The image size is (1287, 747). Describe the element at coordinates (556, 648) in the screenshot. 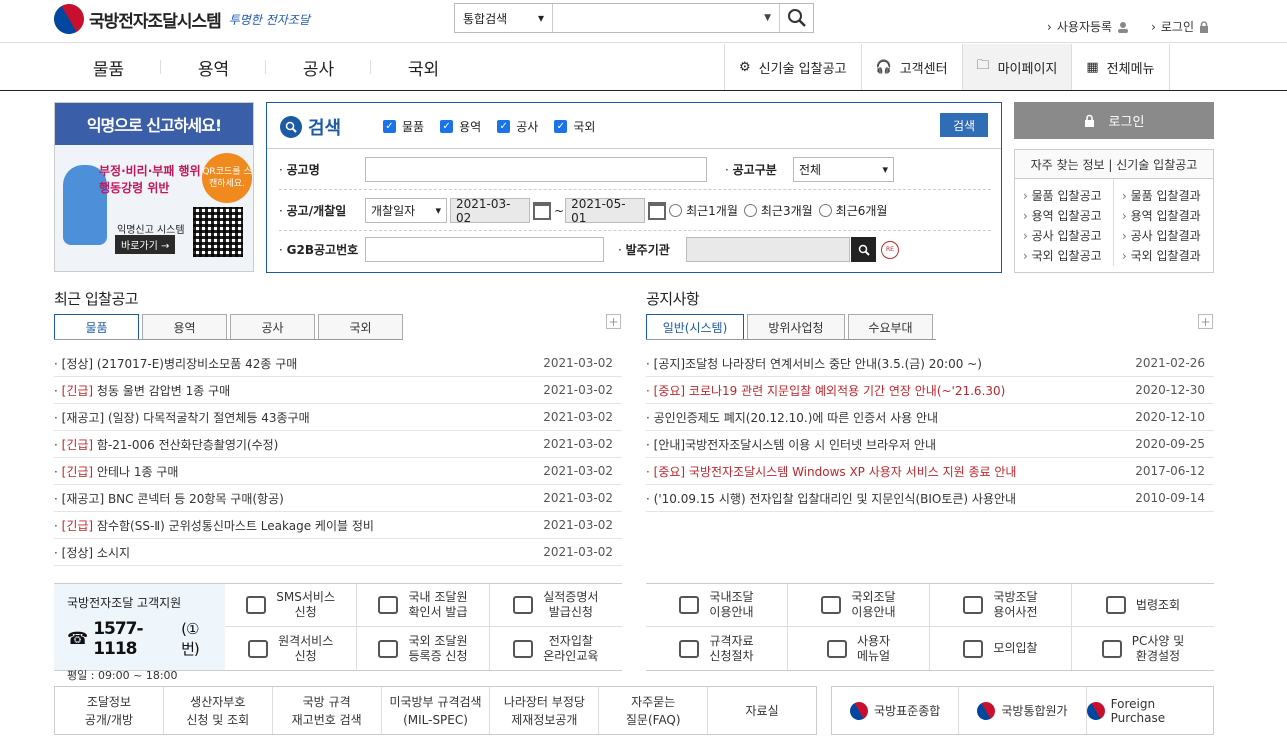

I see `support-service-5: 전자입찰 온라인교육` at that location.